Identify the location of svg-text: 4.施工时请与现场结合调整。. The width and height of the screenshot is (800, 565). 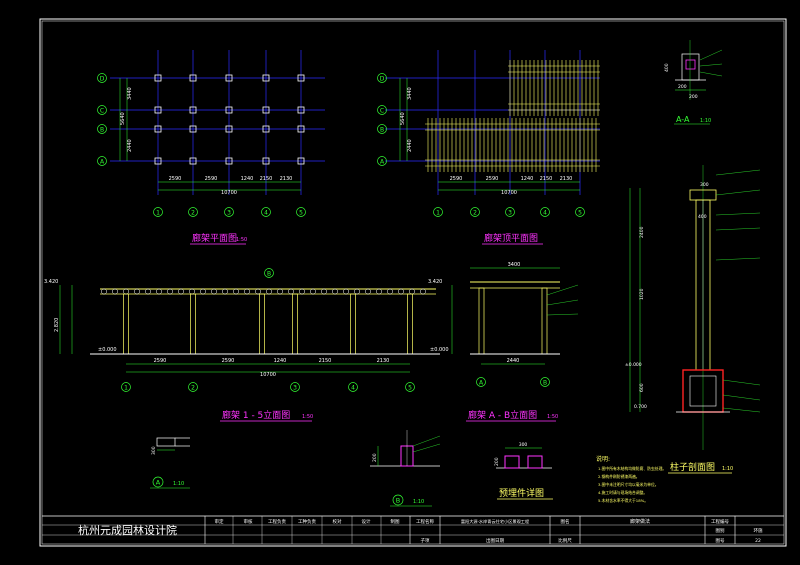
(622, 492).